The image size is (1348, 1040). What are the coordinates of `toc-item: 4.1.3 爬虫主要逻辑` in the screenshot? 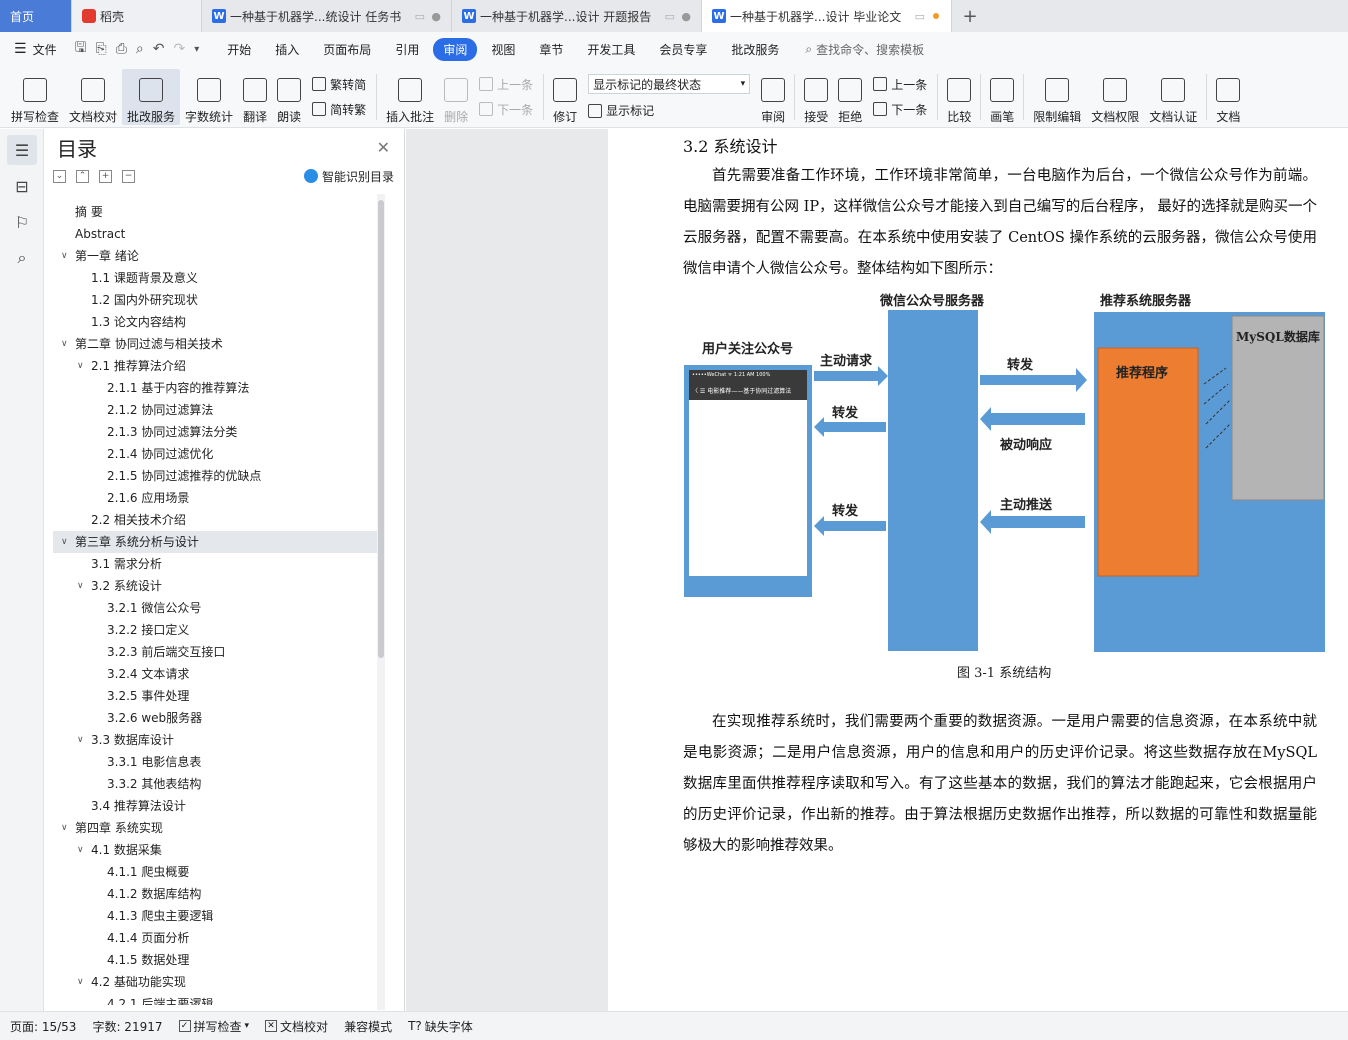 It's located at (216, 916).